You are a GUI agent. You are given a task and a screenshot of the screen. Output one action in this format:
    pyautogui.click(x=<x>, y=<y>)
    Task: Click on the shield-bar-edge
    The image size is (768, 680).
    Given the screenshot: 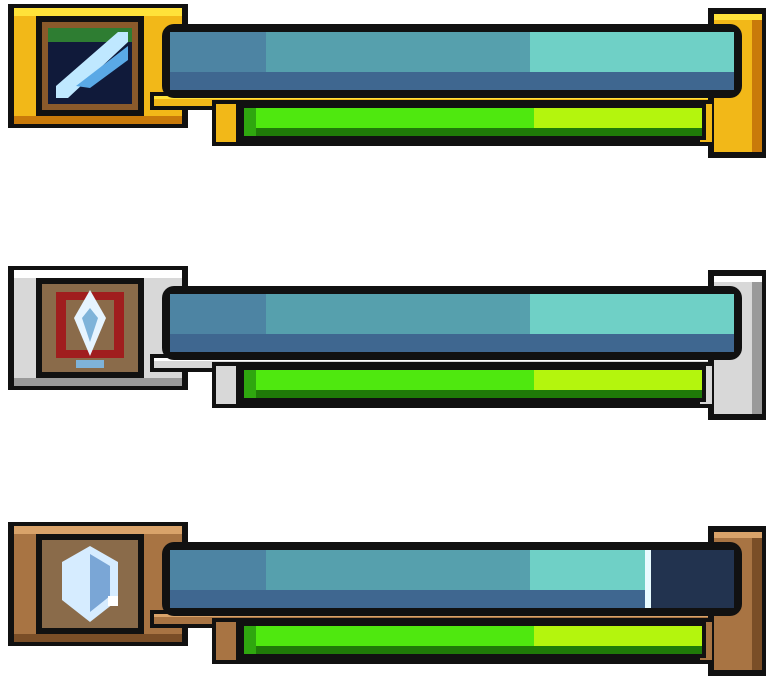 What is the action you would take?
    pyautogui.click(x=648, y=579)
    